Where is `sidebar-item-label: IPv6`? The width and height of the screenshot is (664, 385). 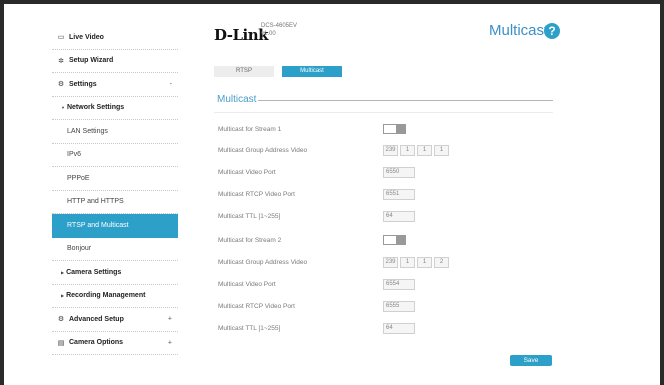 sidebar-item-label: IPv6 is located at coordinates (74, 155).